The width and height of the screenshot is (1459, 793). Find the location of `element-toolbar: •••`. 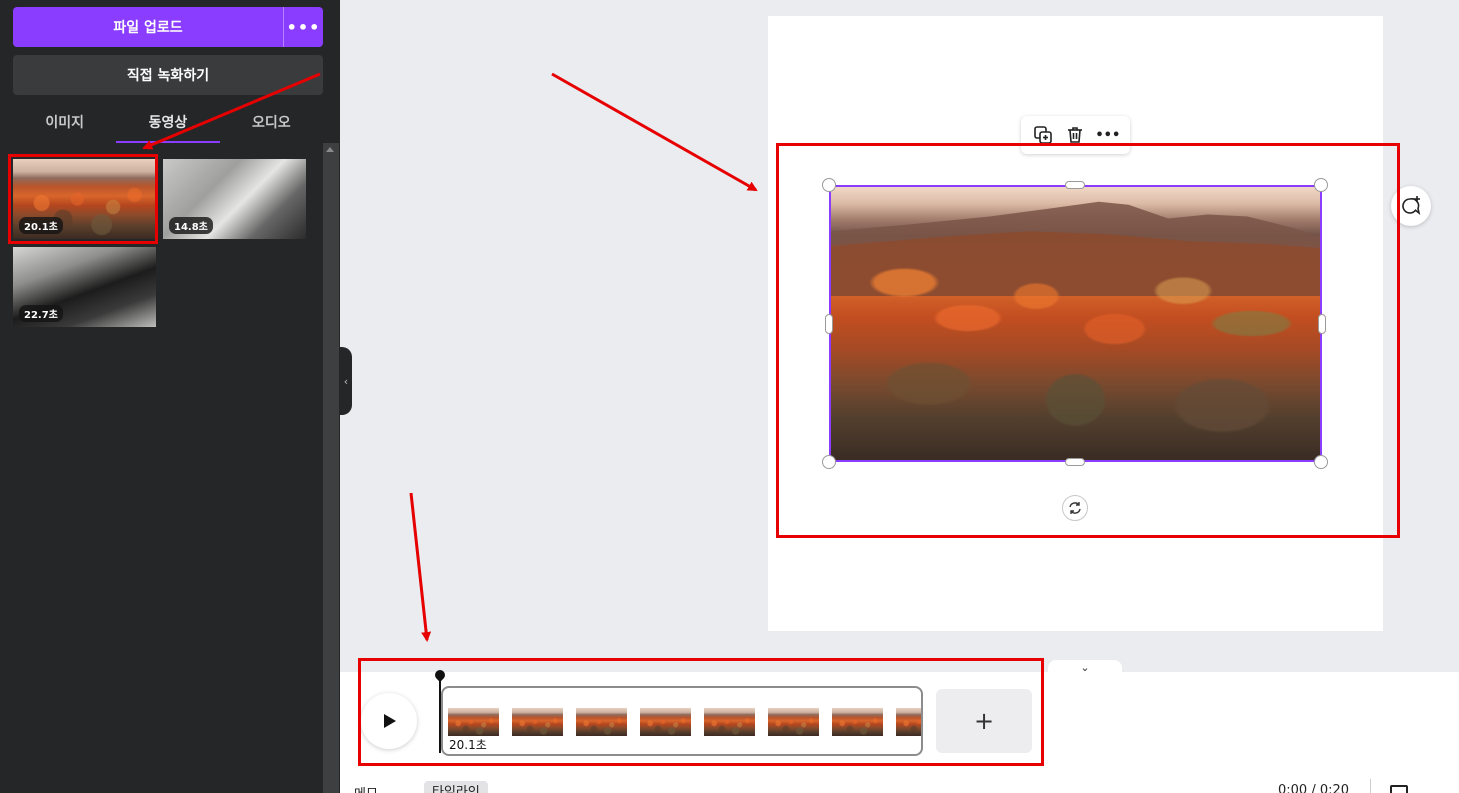

element-toolbar: ••• is located at coordinates (1075, 135).